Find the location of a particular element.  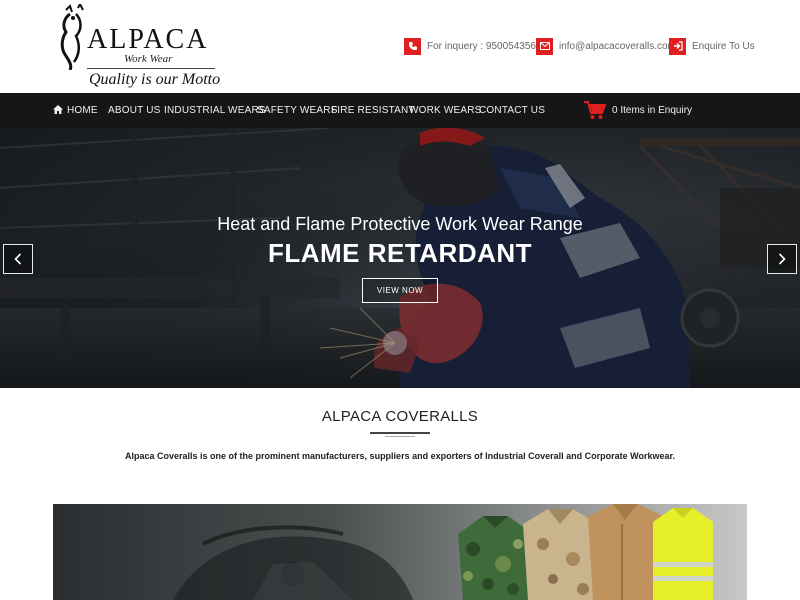

slider-prev-button is located at coordinates (18, 259).